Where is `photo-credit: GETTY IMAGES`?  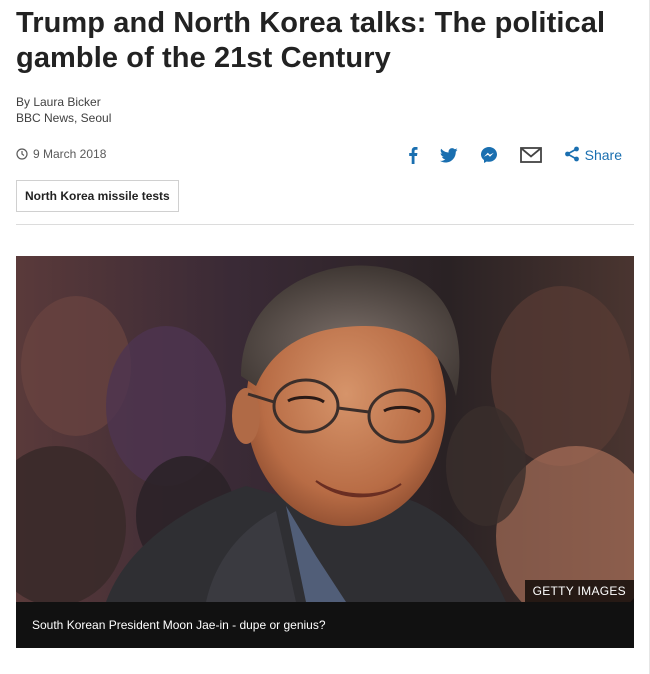
photo-credit: GETTY IMAGES is located at coordinates (579, 591).